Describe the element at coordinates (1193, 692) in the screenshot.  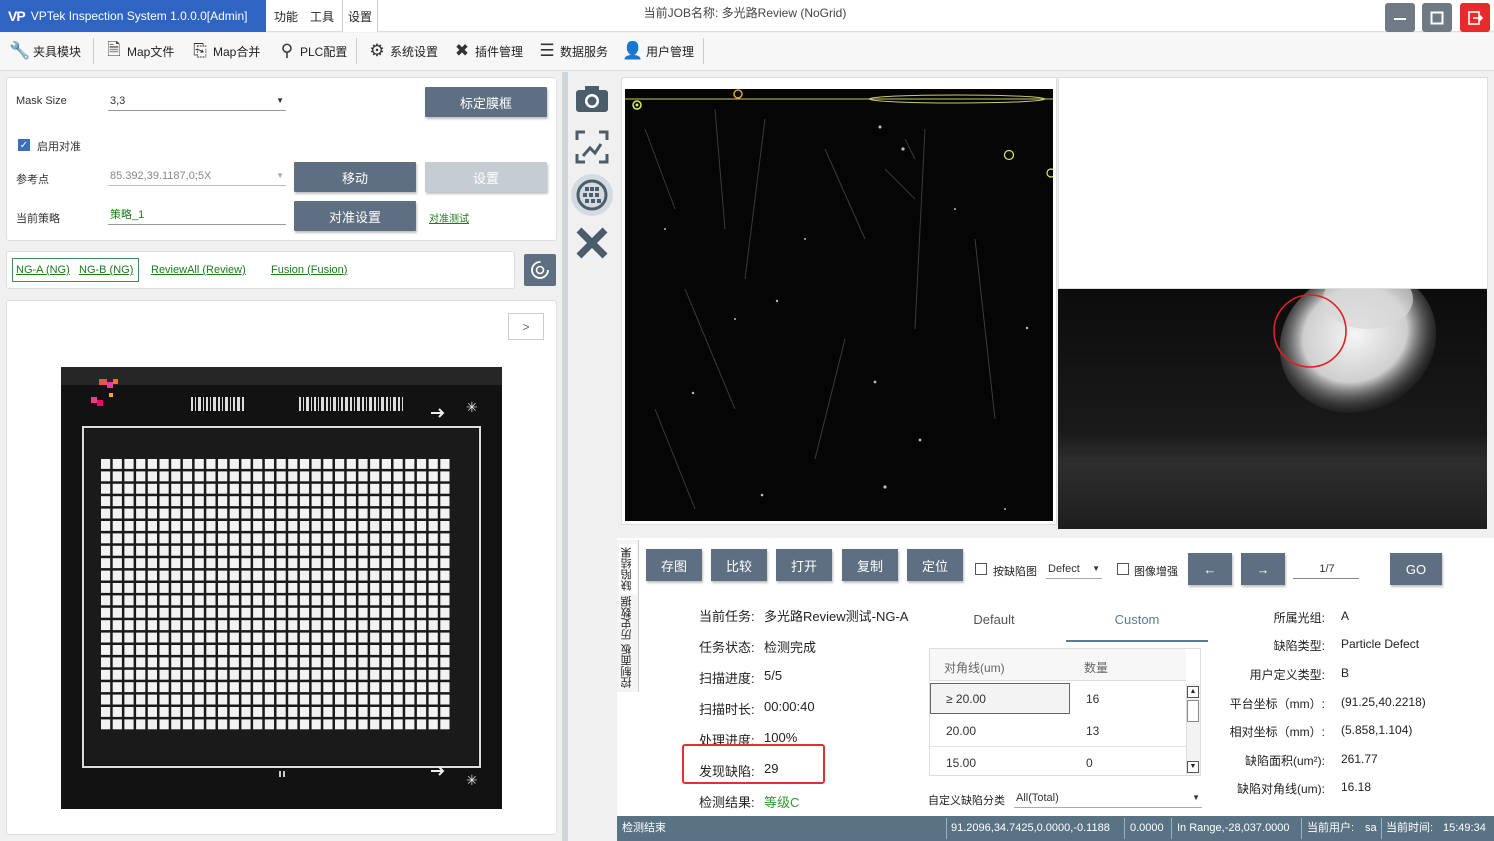
I see `scroll-up-icon: ▲` at that location.